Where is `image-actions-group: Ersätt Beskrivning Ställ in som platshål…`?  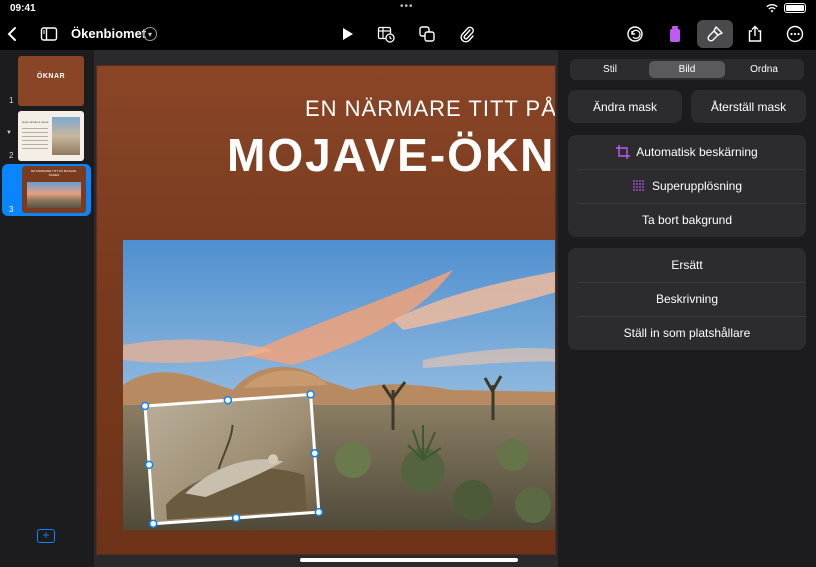
image-actions-group: Ersätt Beskrivning Ställ in som platshål… is located at coordinates (687, 299).